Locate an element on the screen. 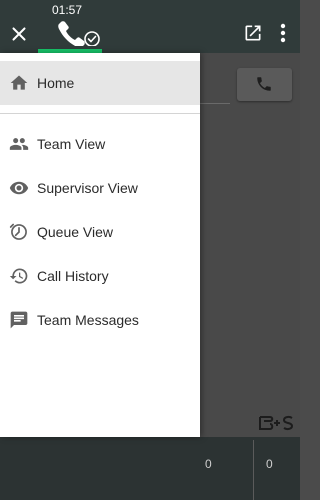 Image resolution: width=320 pixels, height=500 pixels. phone-icon is located at coordinates (264, 84).